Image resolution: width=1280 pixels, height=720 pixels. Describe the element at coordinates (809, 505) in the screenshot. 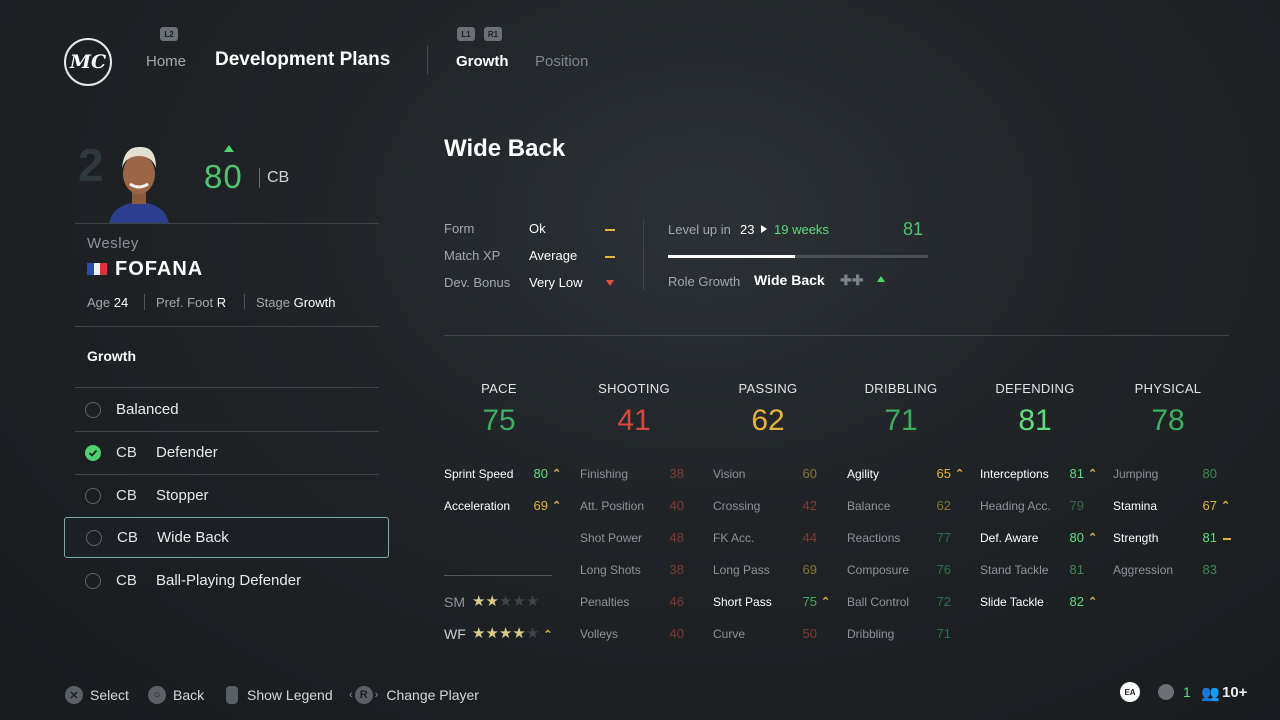

I see `stat-value: 42` at that location.